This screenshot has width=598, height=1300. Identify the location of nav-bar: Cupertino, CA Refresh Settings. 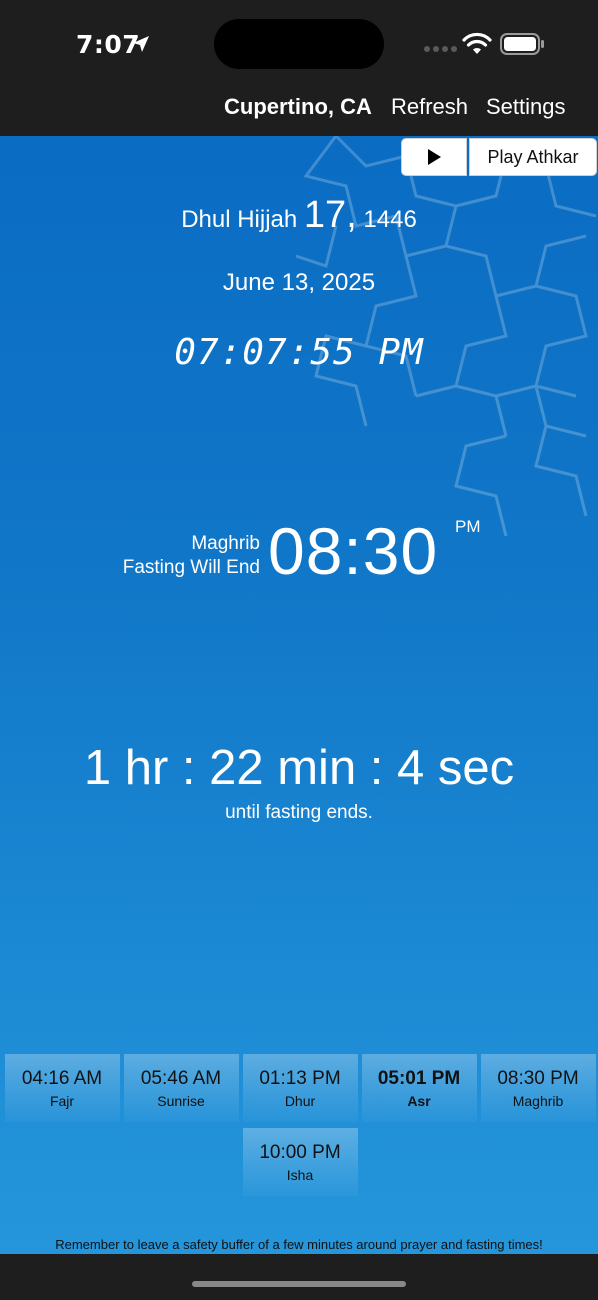
(299, 112).